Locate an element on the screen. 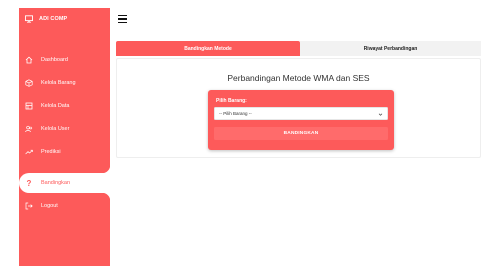  select-label: Pilih Barang: is located at coordinates (231, 101).